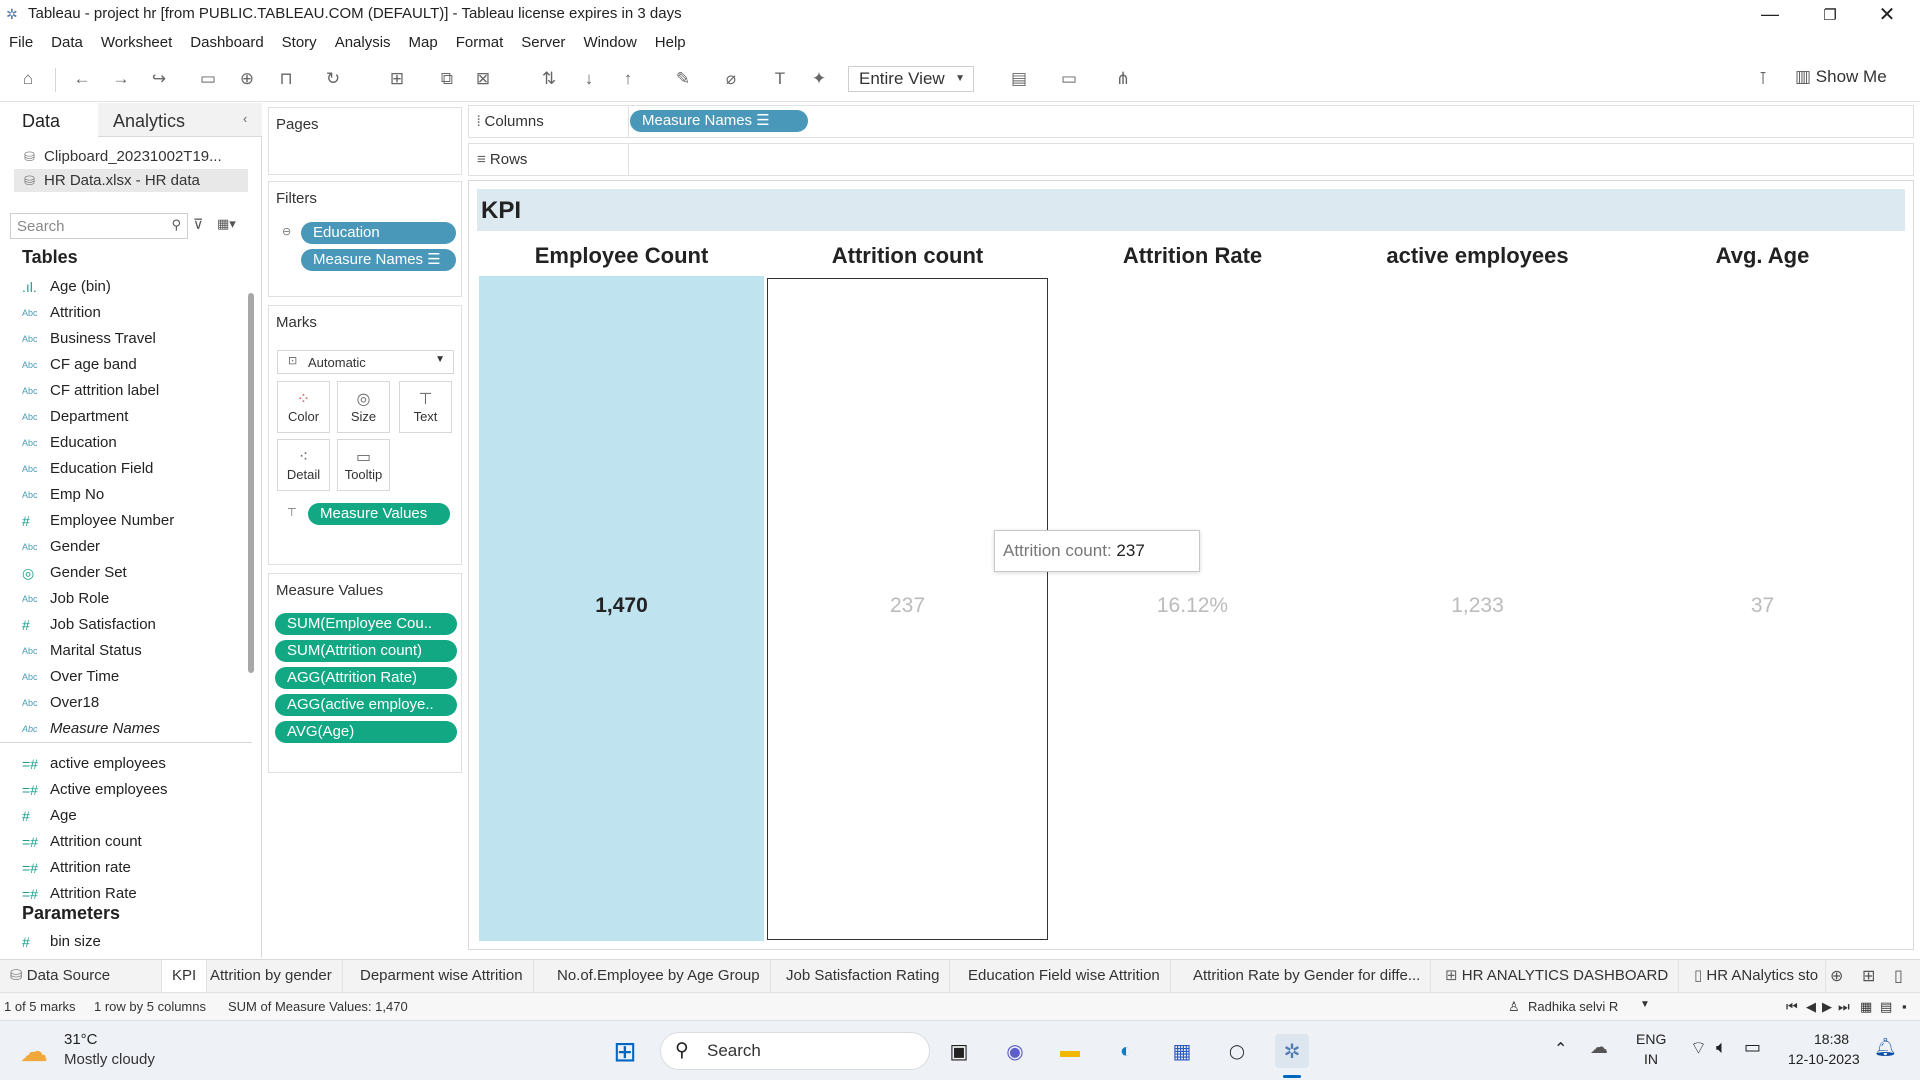 The width and height of the screenshot is (1920, 1080). I want to click on color-button: ⁘ Color, so click(303, 407).